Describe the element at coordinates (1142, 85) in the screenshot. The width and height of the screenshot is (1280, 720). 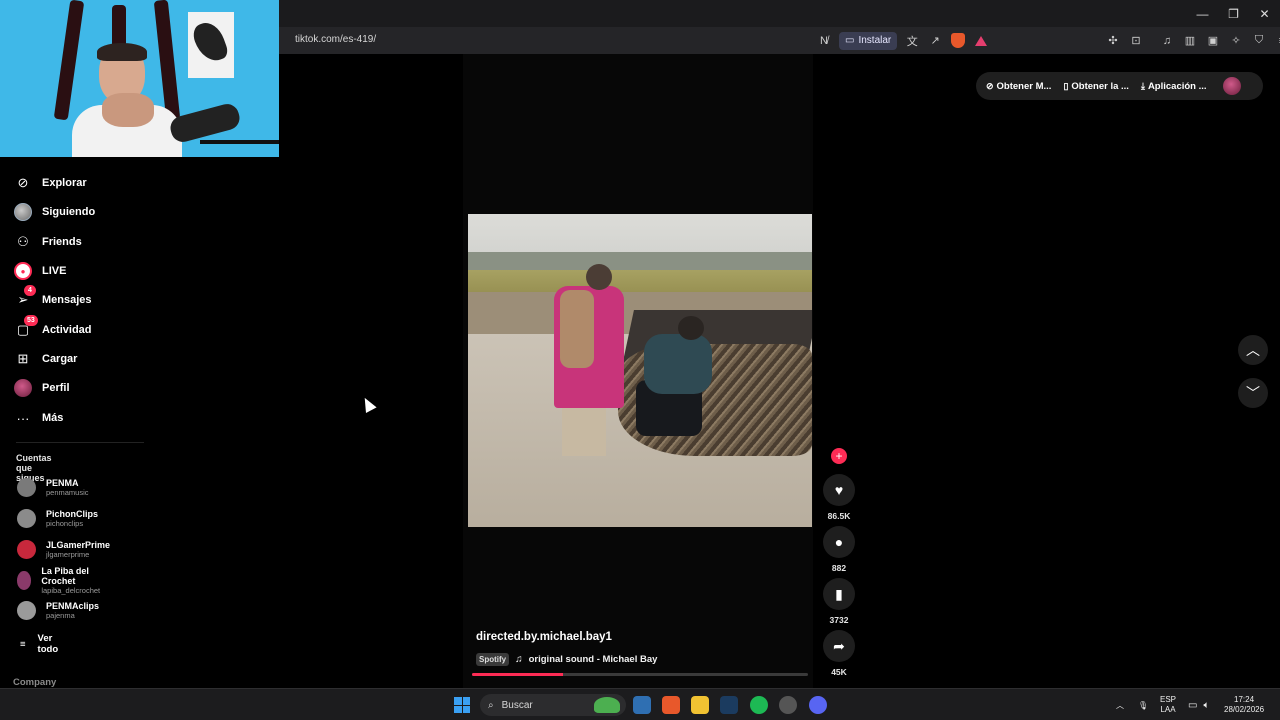
I see `download-icon: ⤓` at that location.